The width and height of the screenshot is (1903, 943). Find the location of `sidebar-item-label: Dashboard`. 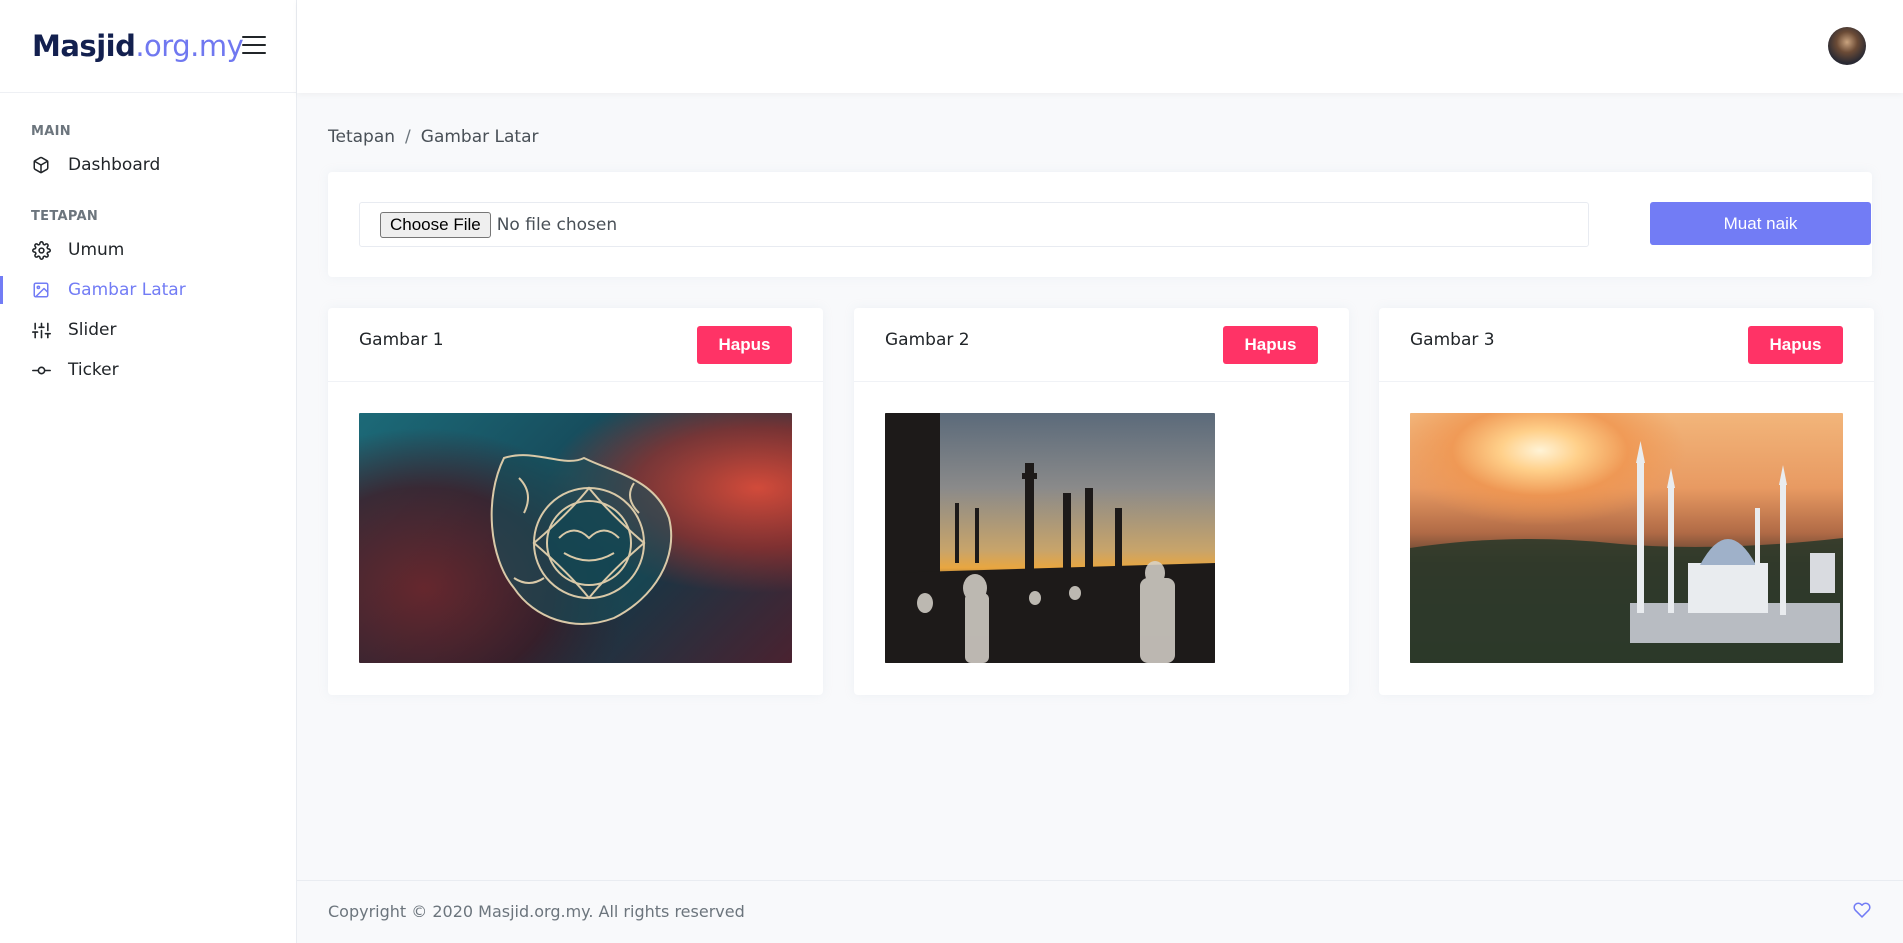

sidebar-item-label: Dashboard is located at coordinates (114, 165).